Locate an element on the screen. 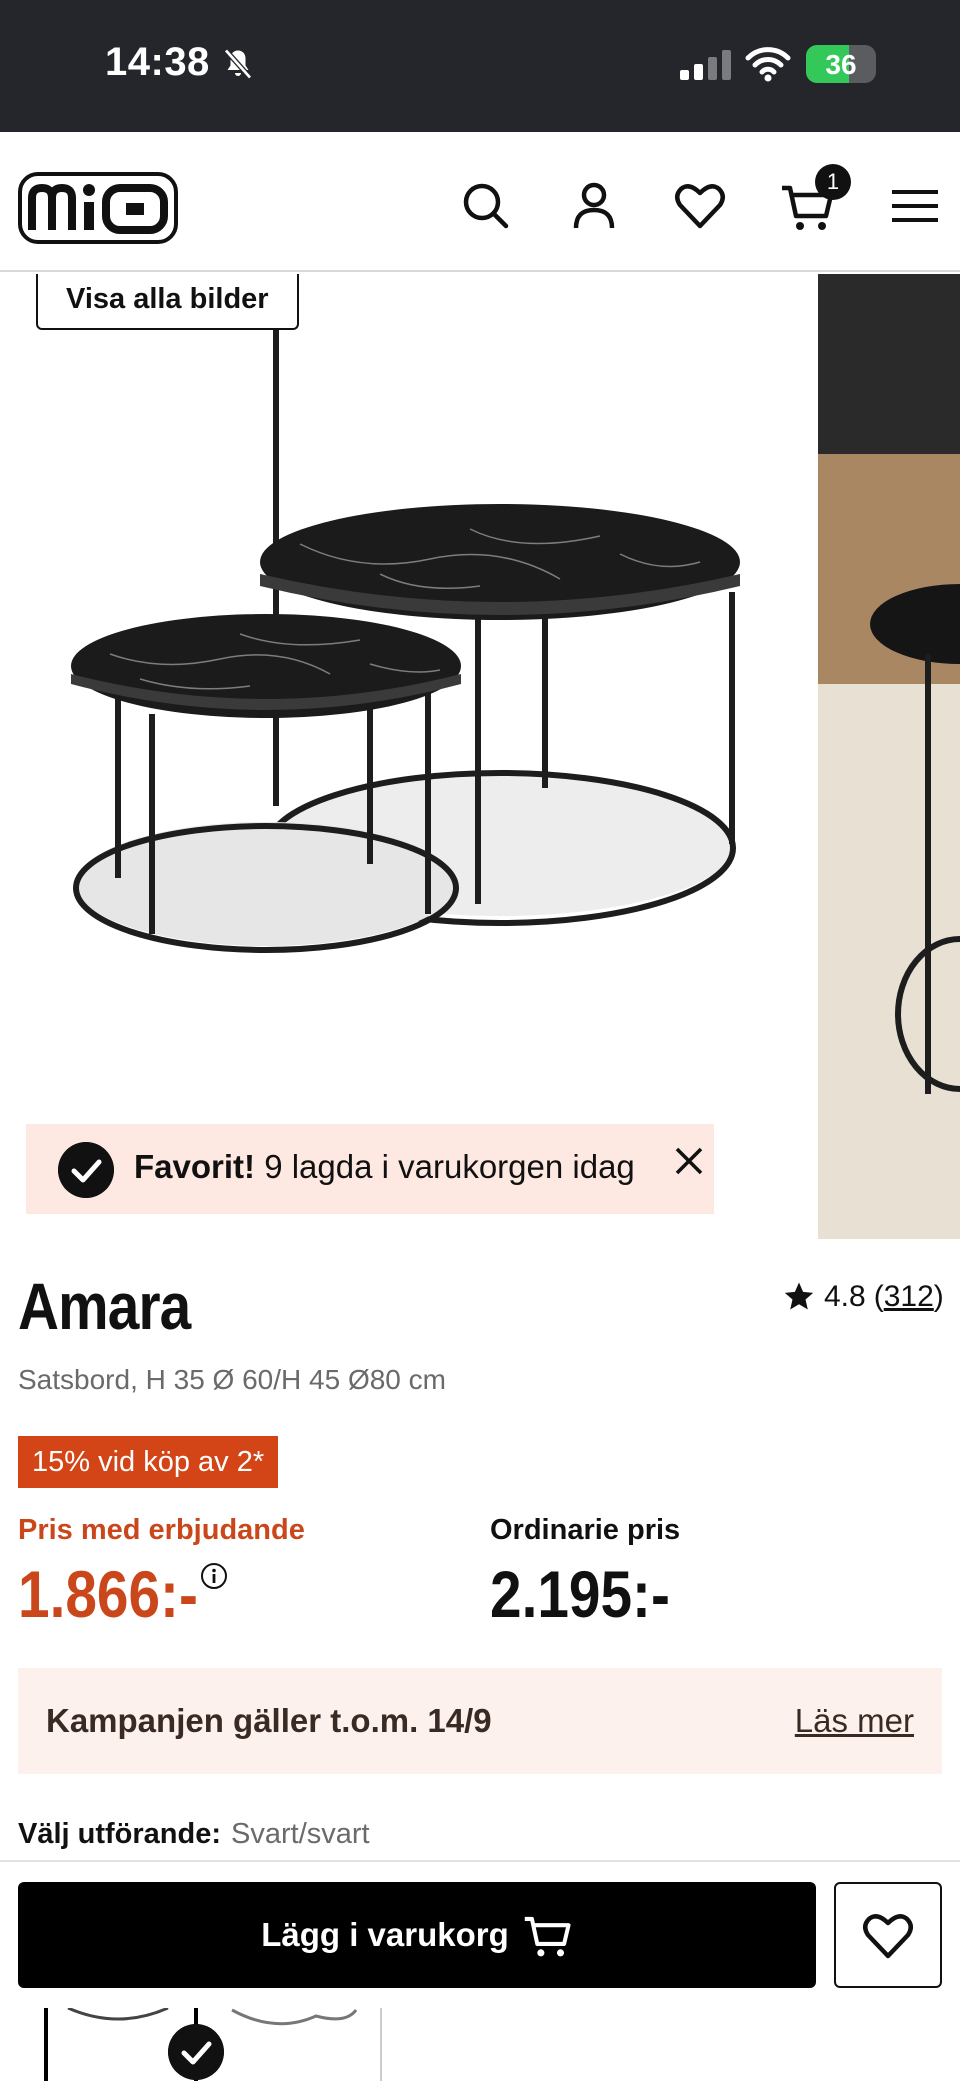 Image resolution: width=960 pixels, height=2081 pixels. variant-thumb-image is located at coordinates (294, 2017).